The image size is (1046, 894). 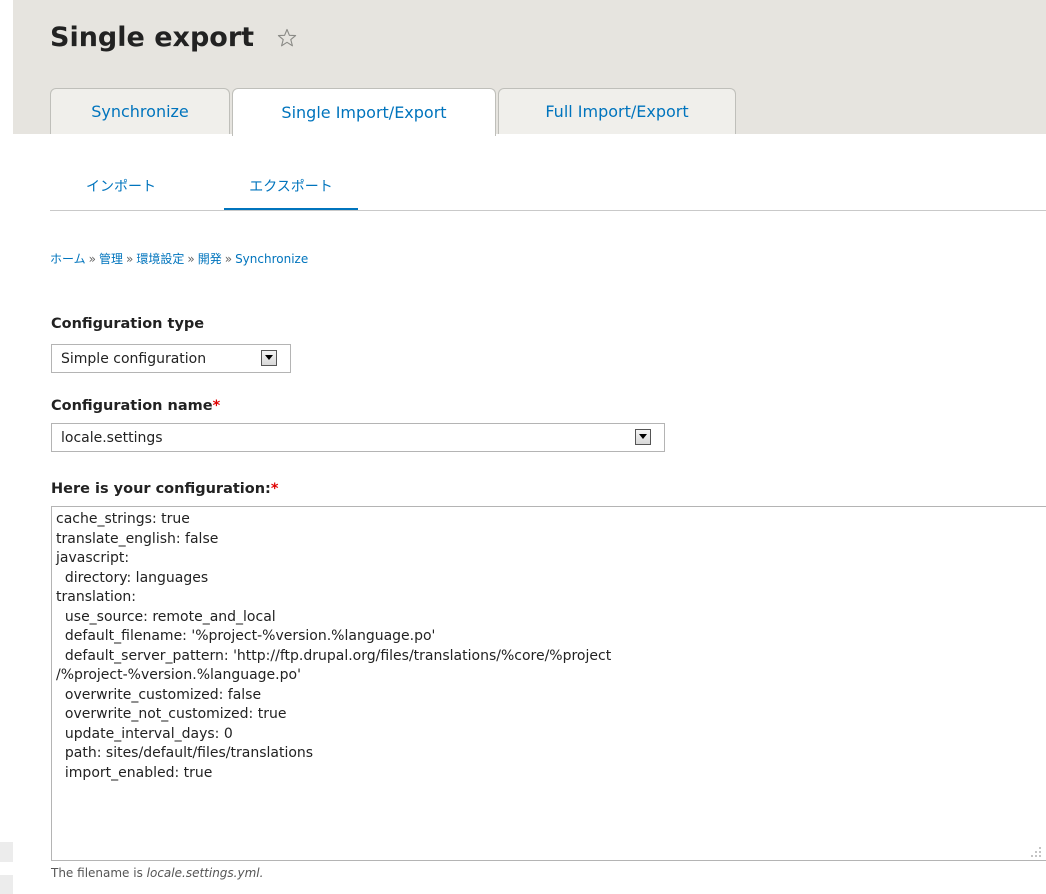 I want to click on config-name-select: locale.settings, so click(x=358, y=437).